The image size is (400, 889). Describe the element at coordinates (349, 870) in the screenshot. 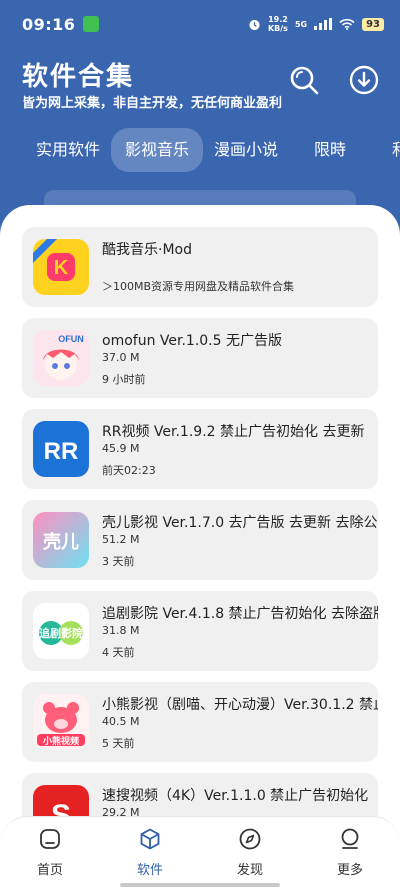

I see `nav-more-label: 更多` at that location.